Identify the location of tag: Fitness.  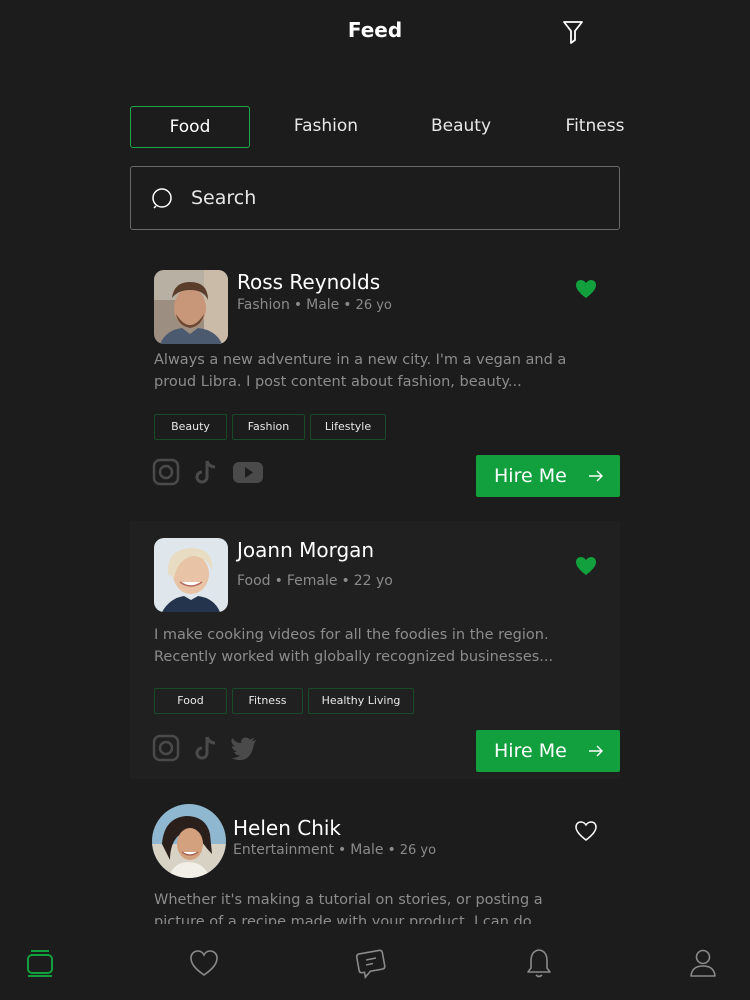
(267, 701).